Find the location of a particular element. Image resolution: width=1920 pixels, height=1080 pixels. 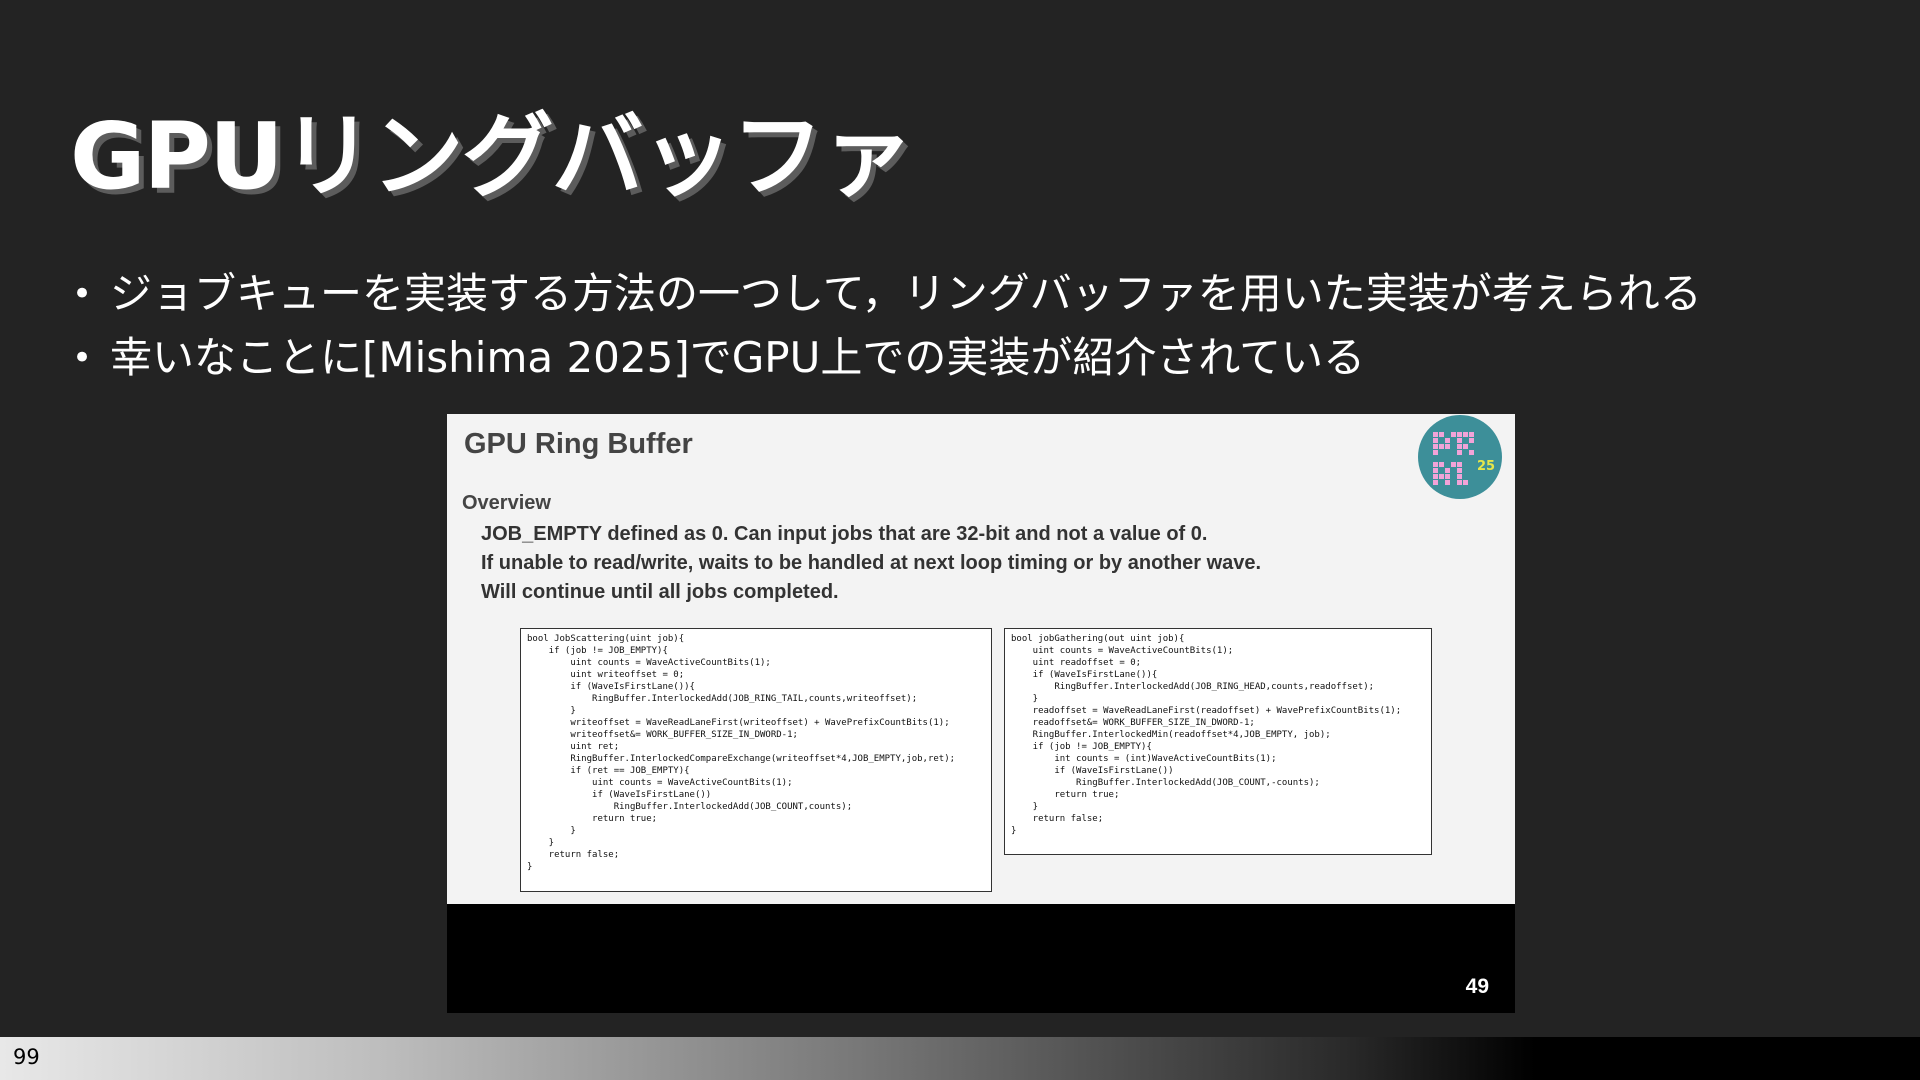

embedded-page-number: 49 is located at coordinates (1477, 986).